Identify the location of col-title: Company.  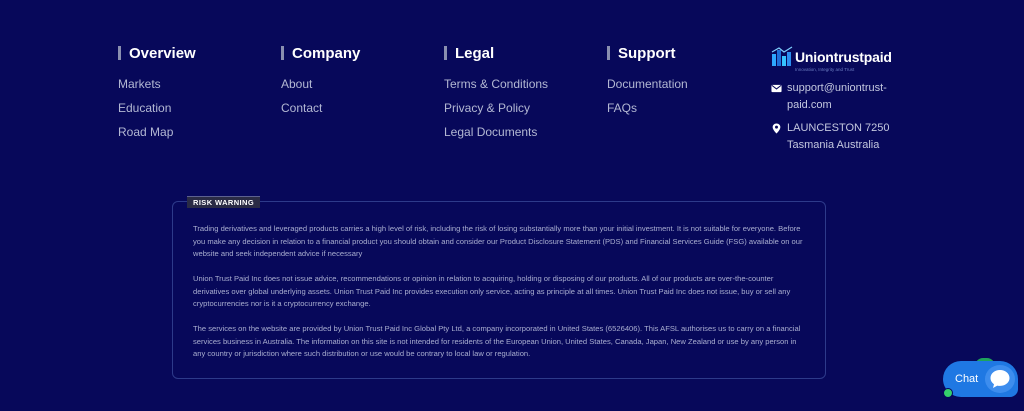
(320, 53).